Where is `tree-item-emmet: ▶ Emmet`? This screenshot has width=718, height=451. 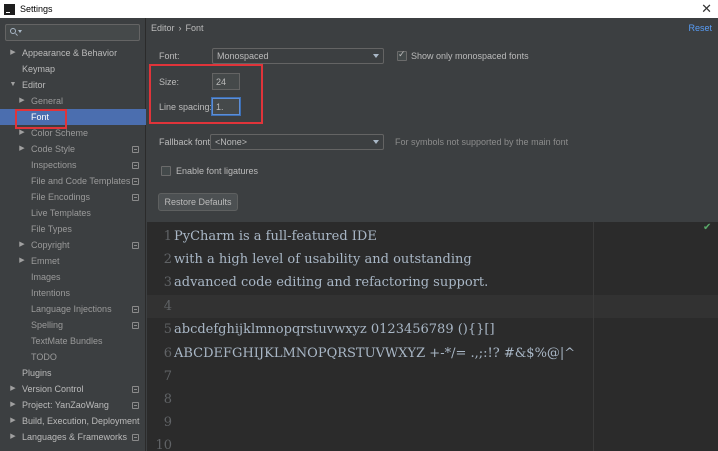
tree-item-emmet: ▶ Emmet is located at coordinates (73, 261).